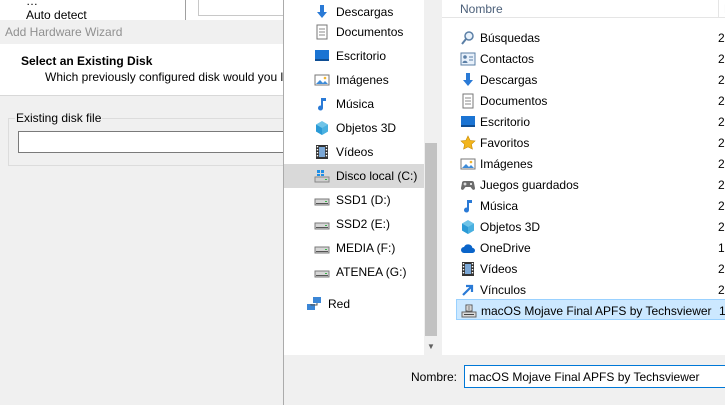 The width and height of the screenshot is (725, 405). I want to click on nav-item-label: SSD2 (E:), so click(363, 224).